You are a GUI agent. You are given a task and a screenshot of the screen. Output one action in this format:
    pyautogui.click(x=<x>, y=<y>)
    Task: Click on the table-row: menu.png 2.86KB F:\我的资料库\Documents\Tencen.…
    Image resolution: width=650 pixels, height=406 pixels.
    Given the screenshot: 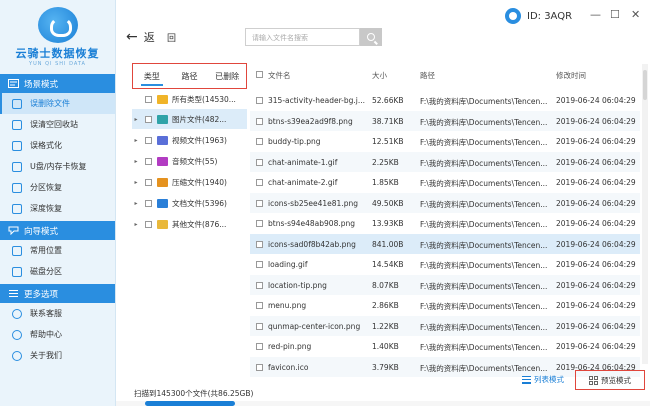 What is the action you would take?
    pyautogui.click(x=445, y=305)
    